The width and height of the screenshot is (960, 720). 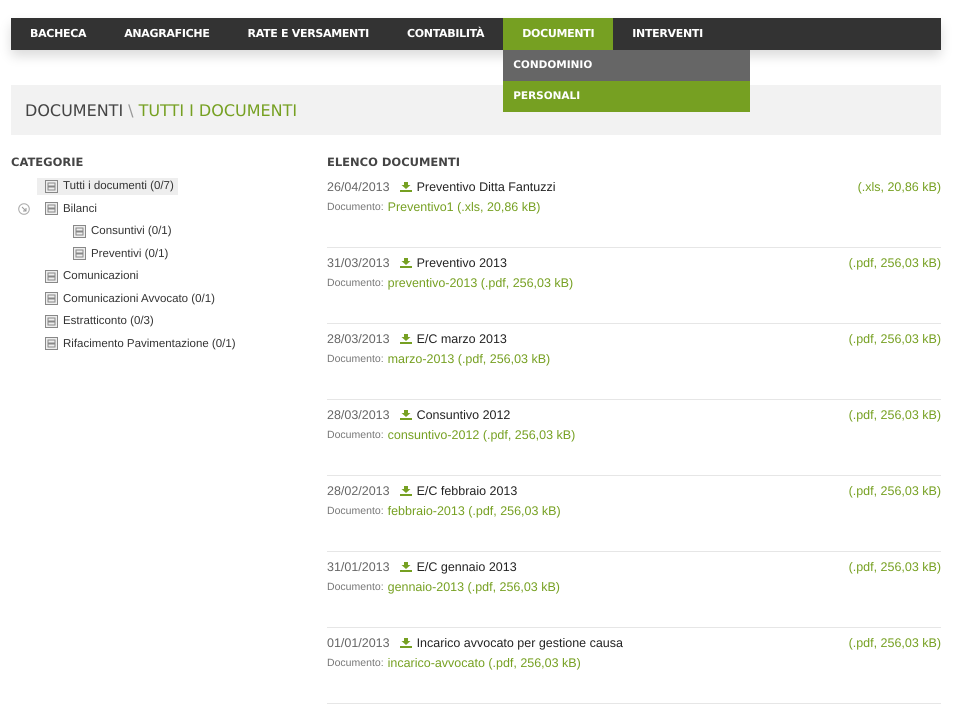 I want to click on category-item: Bilanci, so click(x=69, y=209).